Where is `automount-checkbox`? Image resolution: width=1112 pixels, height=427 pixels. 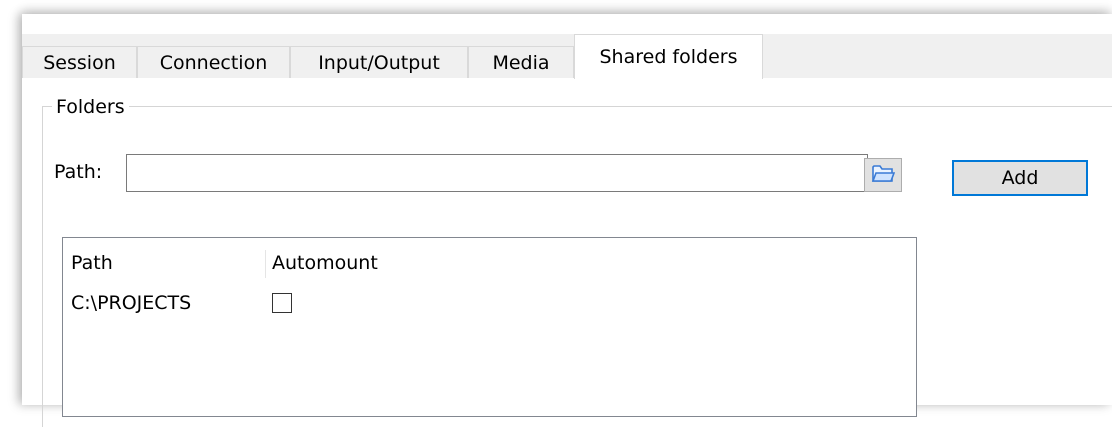 automount-checkbox is located at coordinates (282, 303).